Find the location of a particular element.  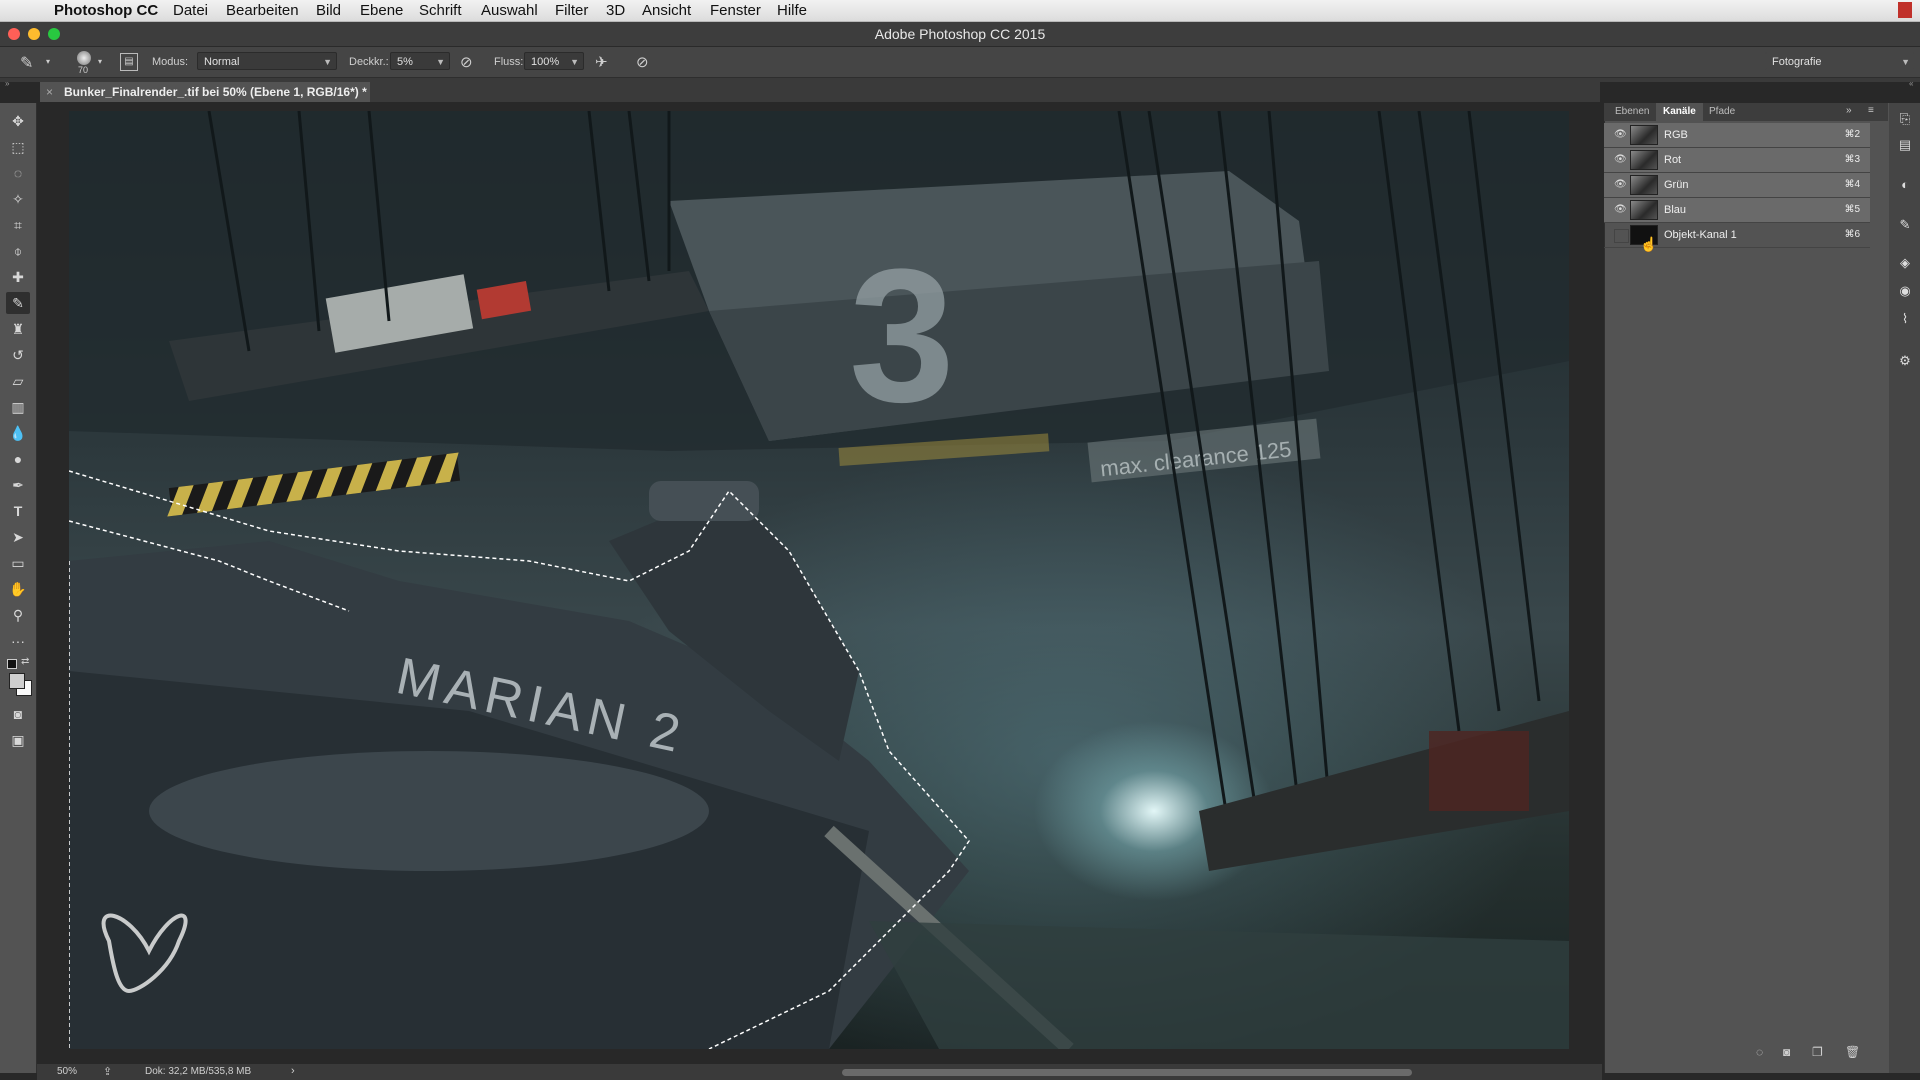

channel-shortcut: ⌘6 is located at coordinates (1852, 234).